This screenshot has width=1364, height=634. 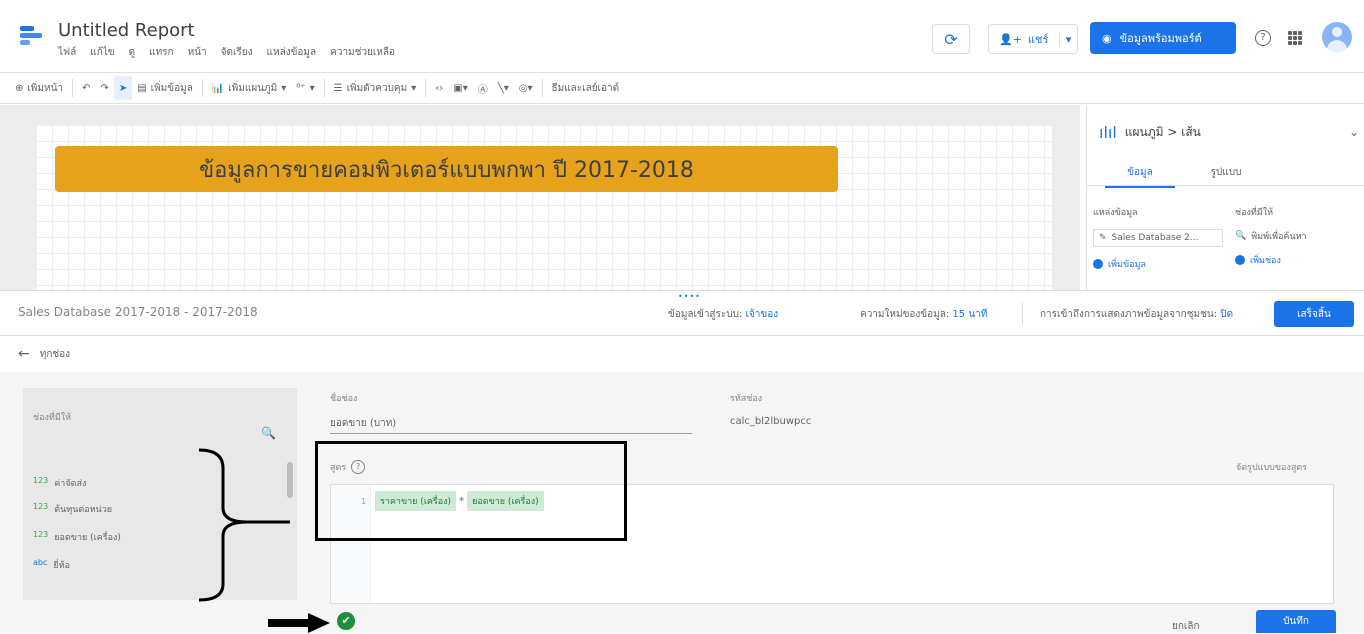 What do you see at coordinates (218, 88) in the screenshot?
I see `chart-icon: 📊` at bounding box center [218, 88].